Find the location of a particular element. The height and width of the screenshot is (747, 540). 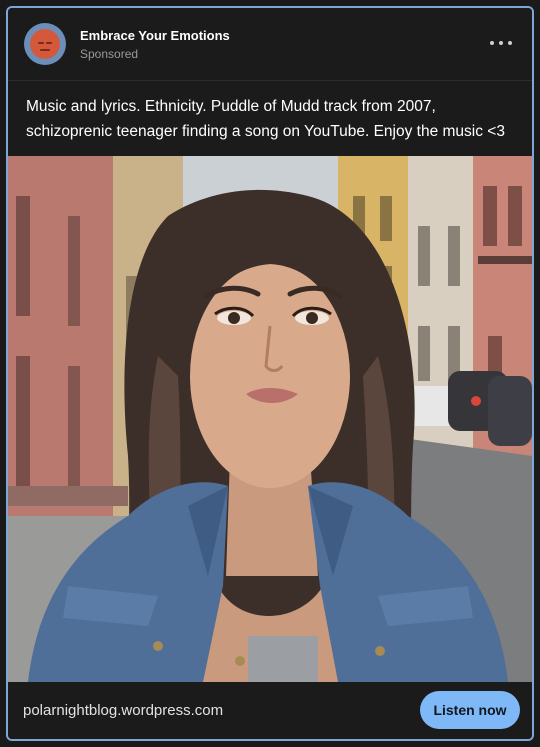

listen-now-button: Listen now is located at coordinates (470, 710).